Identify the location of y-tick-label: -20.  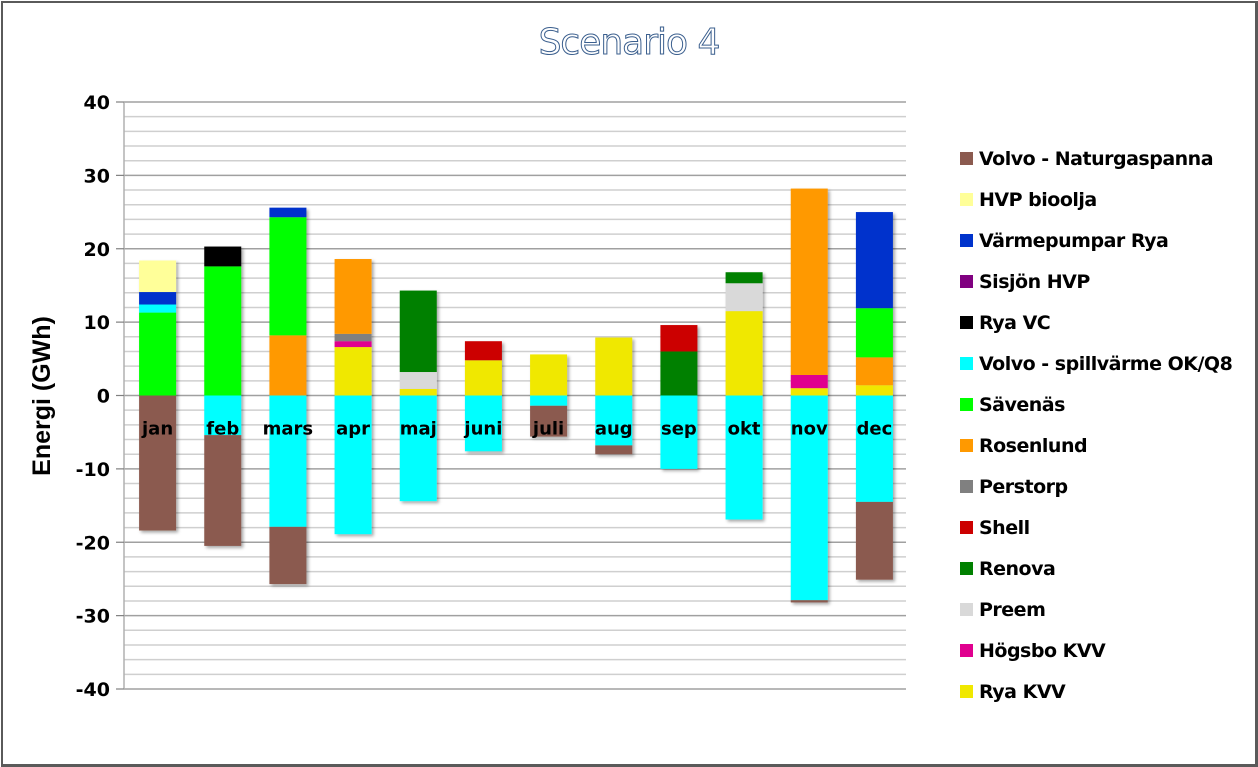
(93, 543).